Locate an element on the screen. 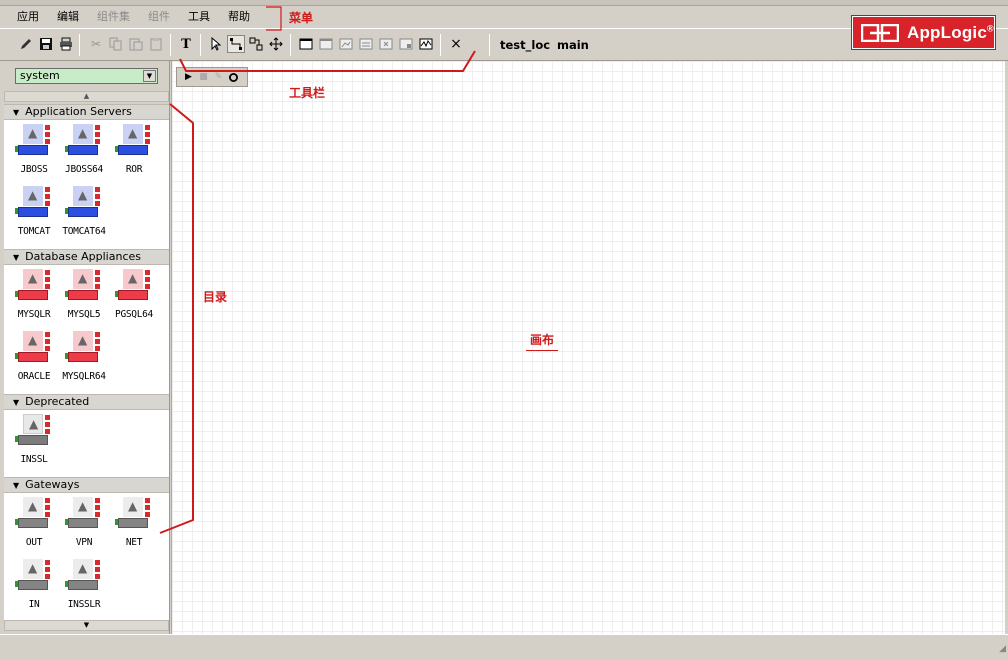  play-icon: ▶ is located at coordinates (188, 77).